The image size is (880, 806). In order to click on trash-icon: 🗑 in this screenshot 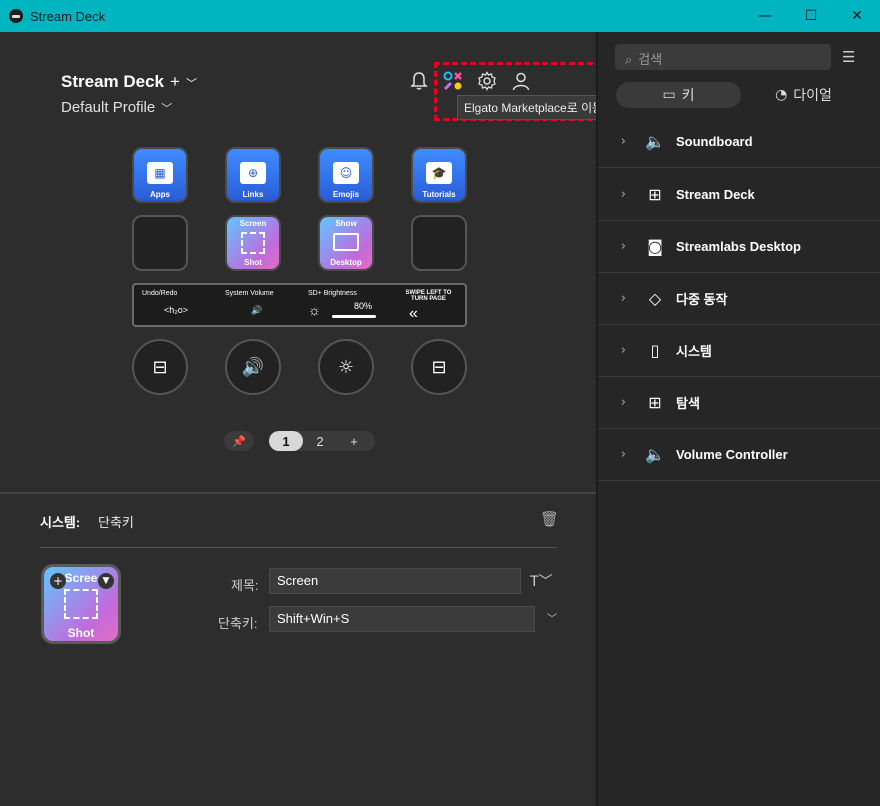, I will do `click(549, 519)`.